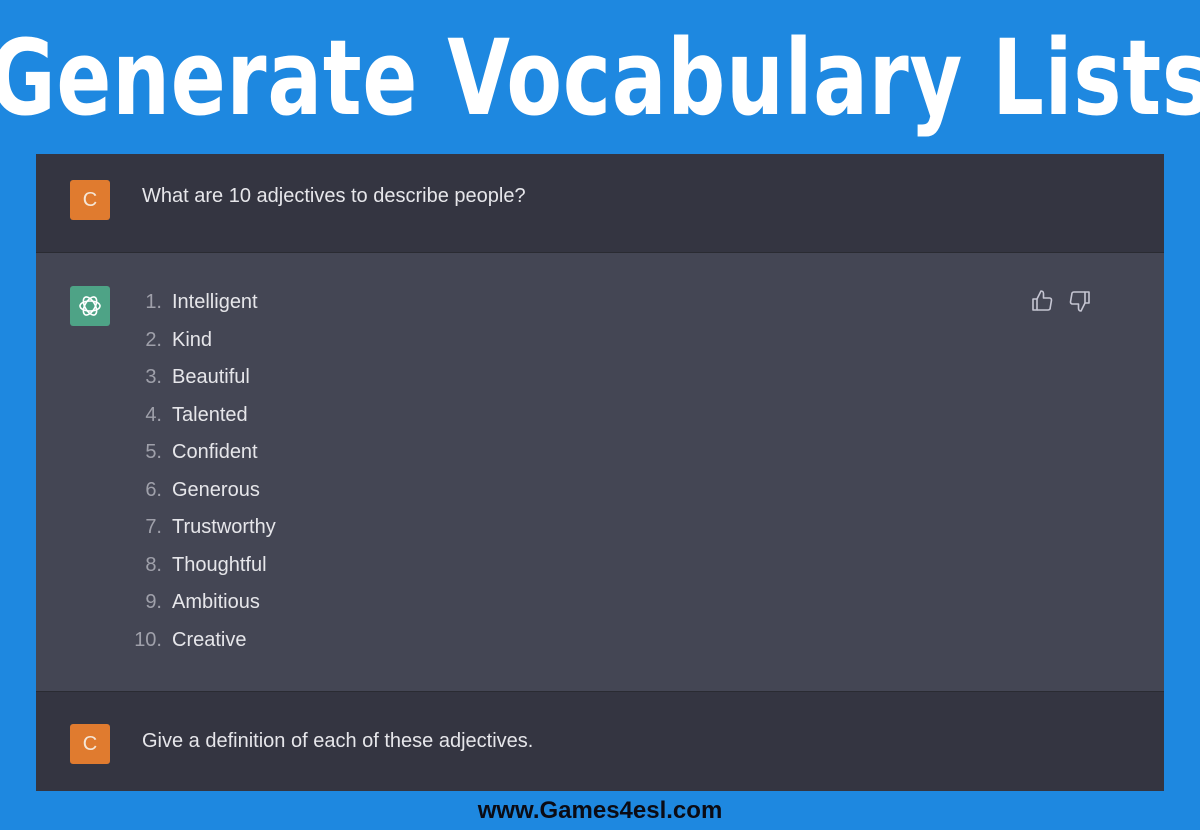 The image size is (1200, 830). I want to click on footer-url: www.Games4esl.com, so click(600, 810).